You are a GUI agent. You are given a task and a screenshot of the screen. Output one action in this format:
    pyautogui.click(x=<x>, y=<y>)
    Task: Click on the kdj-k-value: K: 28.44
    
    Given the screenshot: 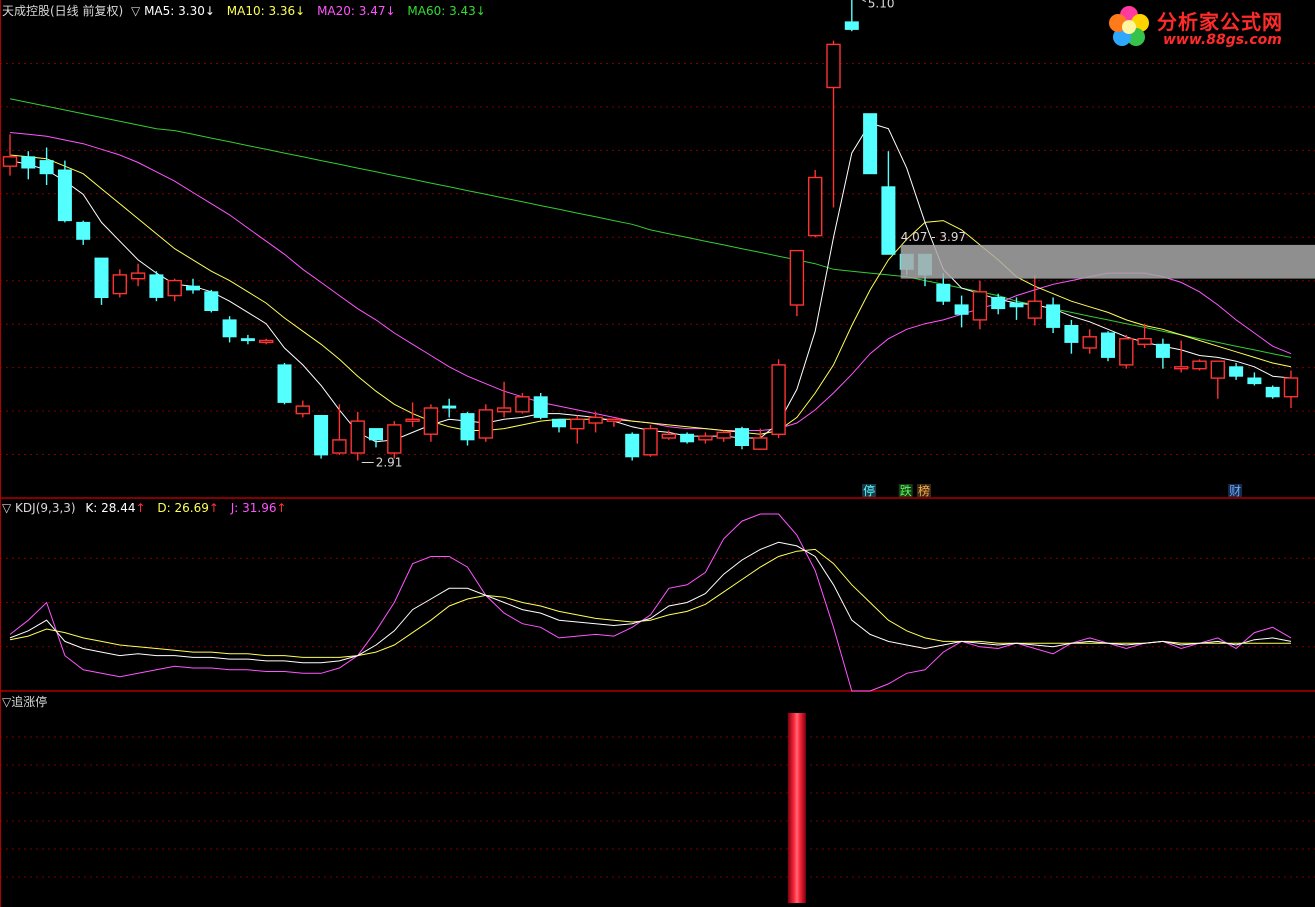 What is the action you would take?
    pyautogui.click(x=110, y=508)
    